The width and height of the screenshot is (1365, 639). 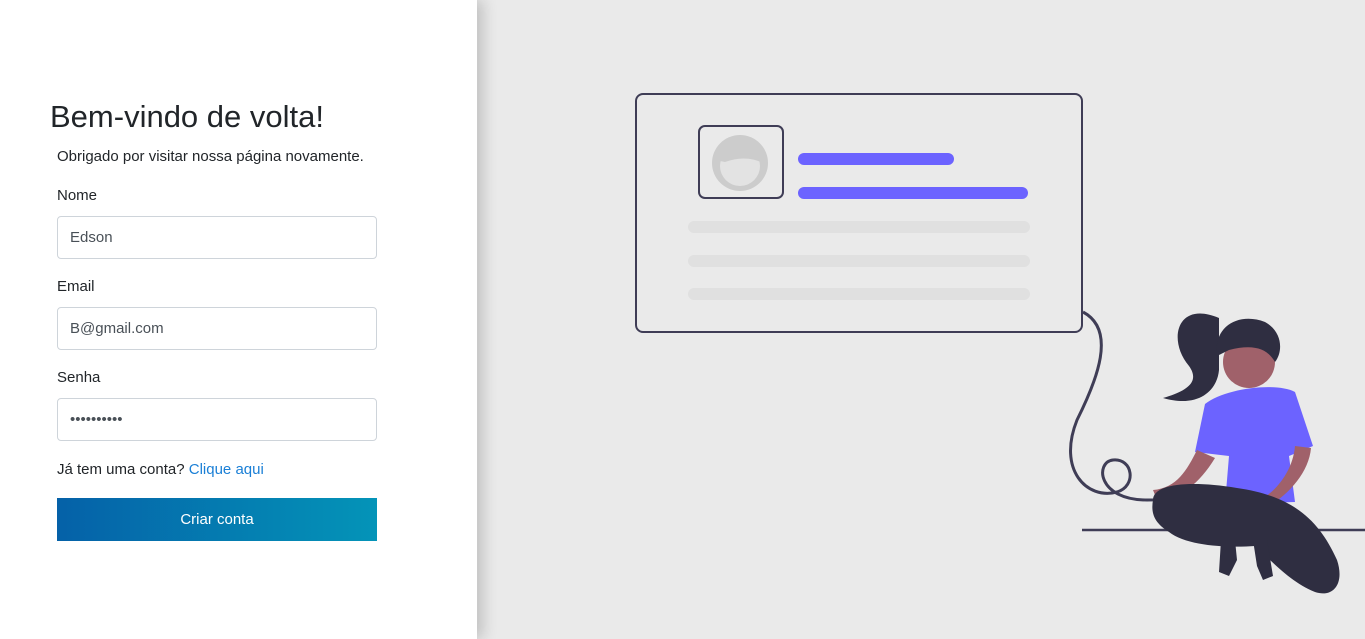 I want to click on signin-link: Clique aqui, so click(x=226, y=469).